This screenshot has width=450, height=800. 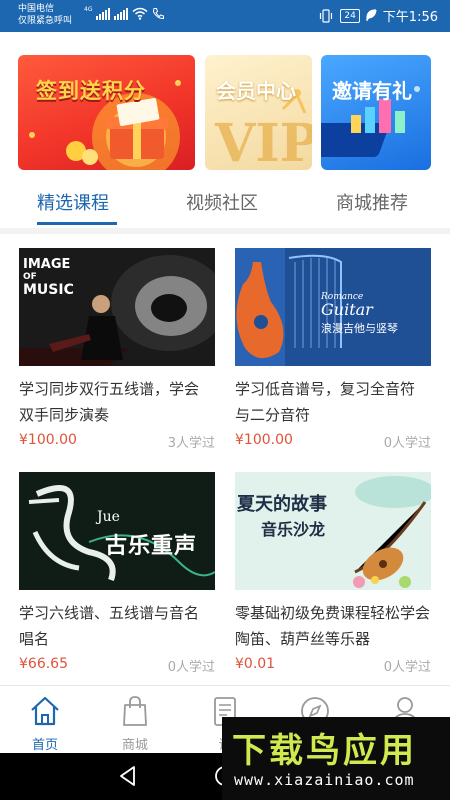 I want to click on tab-active-indicator, so click(x=77, y=223).